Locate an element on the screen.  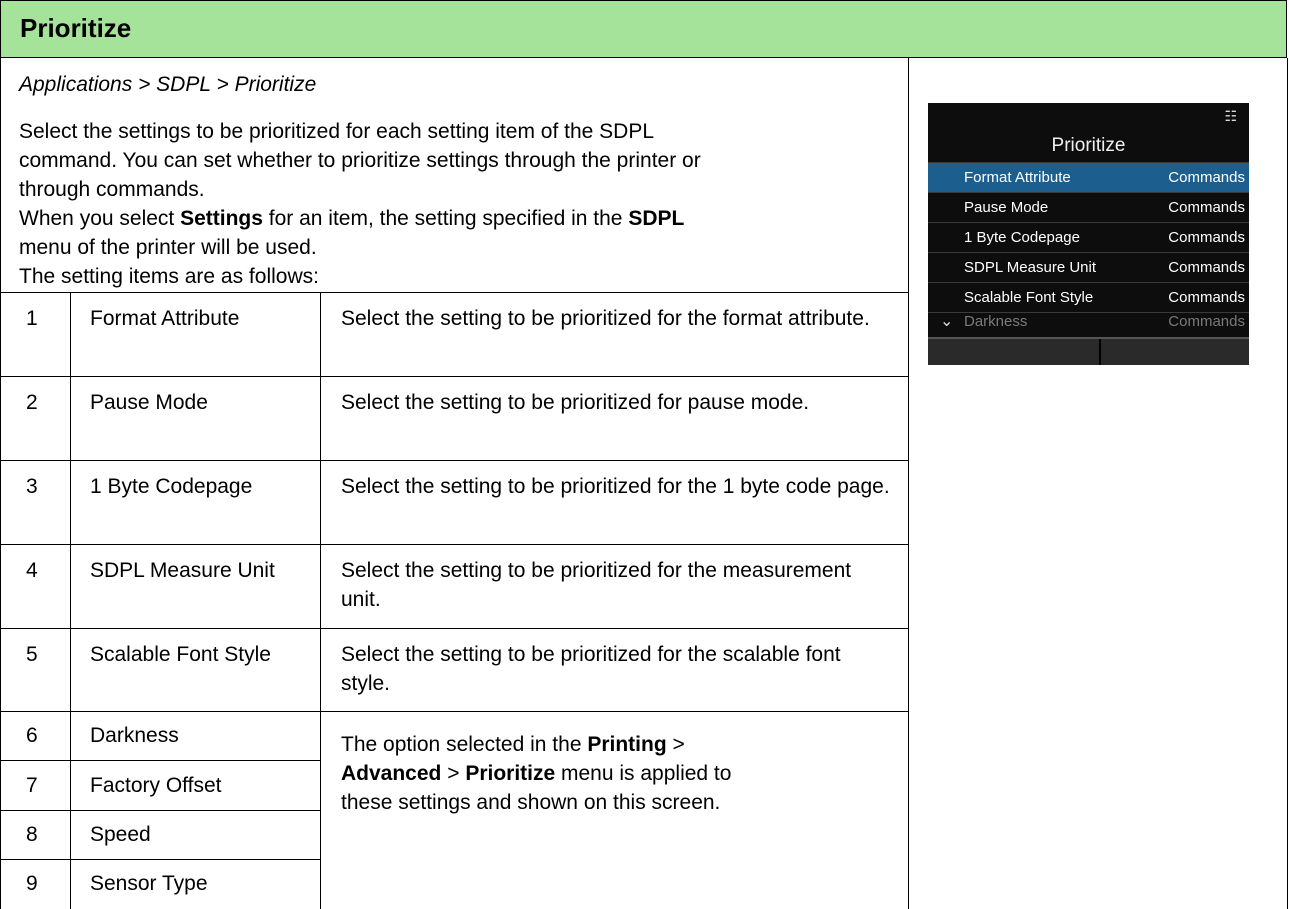
screen-row-pause-mode: Pause Mode Commands is located at coordinates (1088, 207).